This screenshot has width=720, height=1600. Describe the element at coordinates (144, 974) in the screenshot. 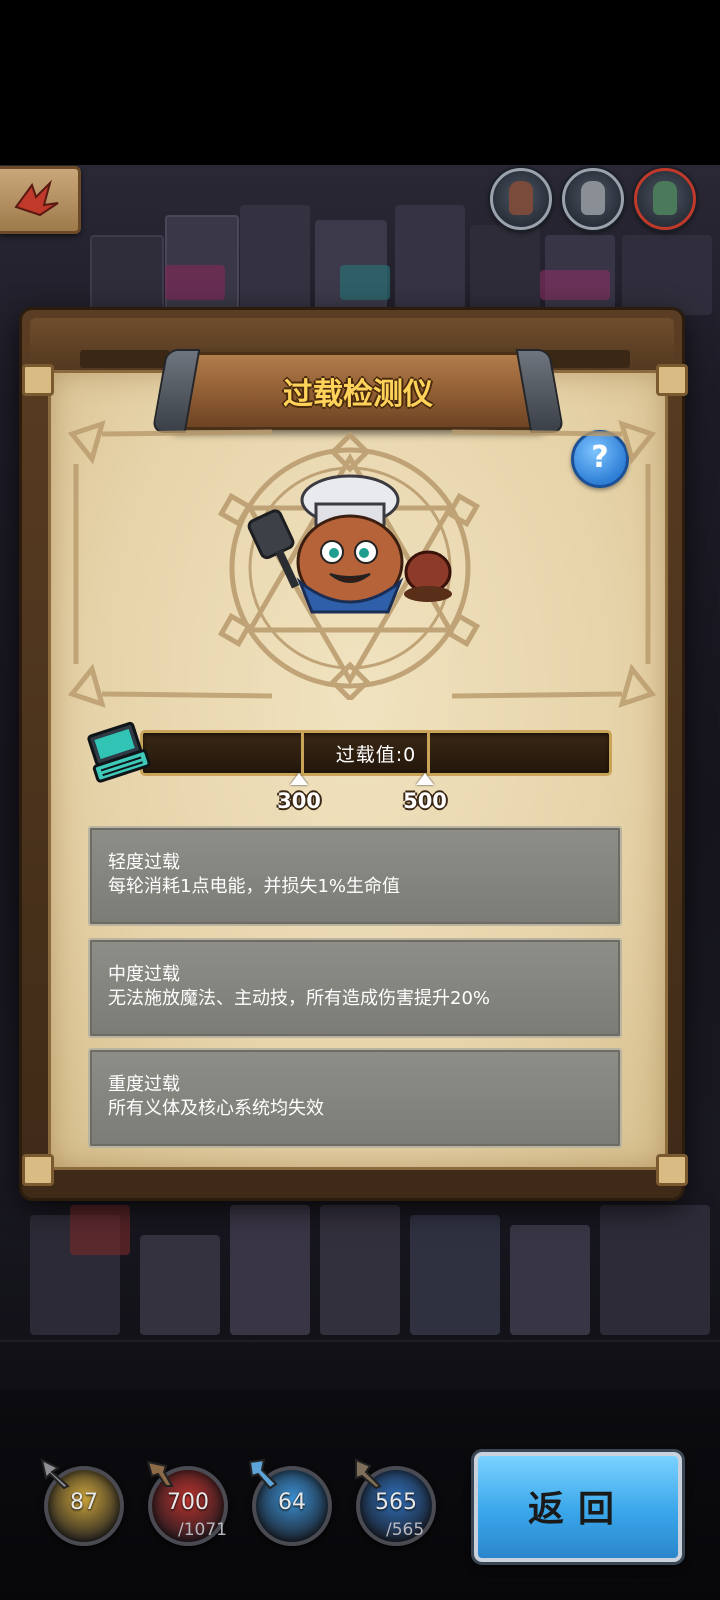

I see `level-name: 中度过载` at that location.